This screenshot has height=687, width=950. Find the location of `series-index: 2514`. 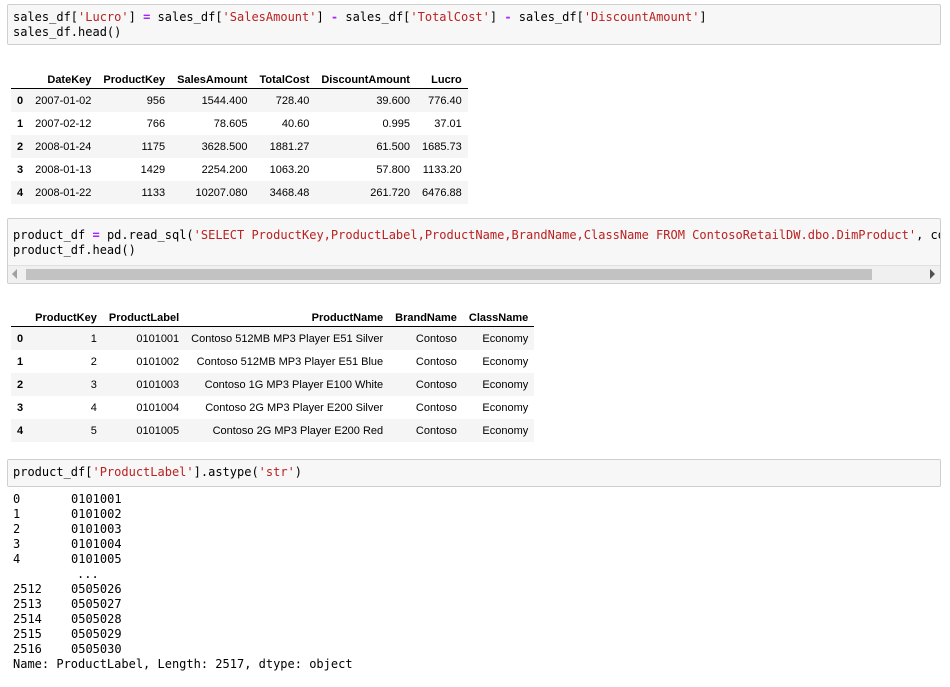

series-index: 2514 is located at coordinates (27, 619).